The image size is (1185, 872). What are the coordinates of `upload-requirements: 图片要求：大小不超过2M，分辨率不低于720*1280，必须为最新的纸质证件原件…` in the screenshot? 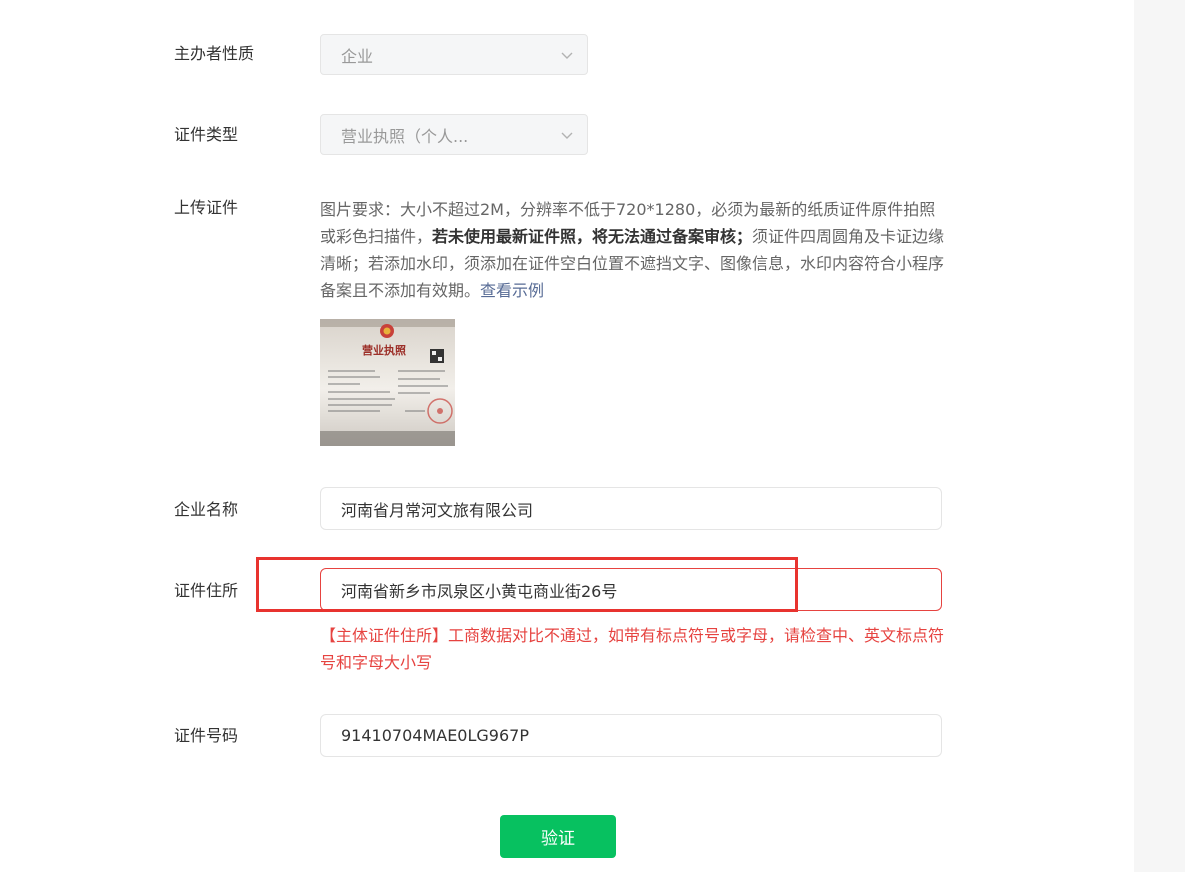 It's located at (632, 250).